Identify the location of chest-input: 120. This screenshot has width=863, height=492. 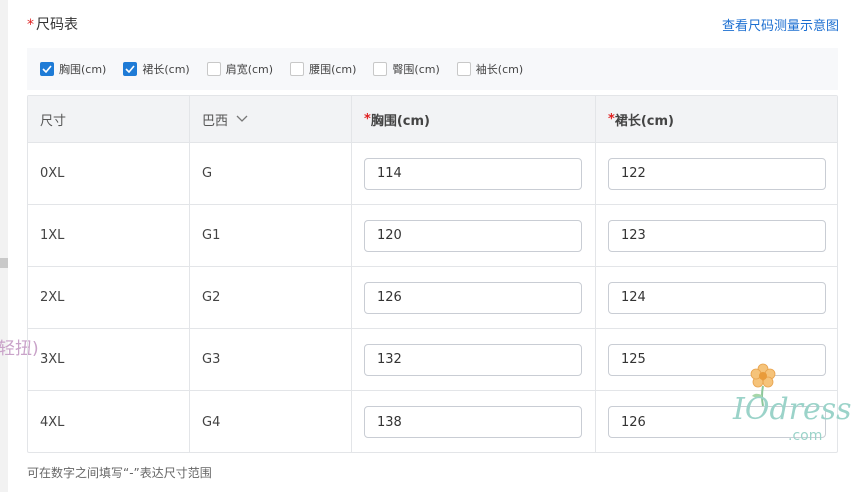
(473, 235).